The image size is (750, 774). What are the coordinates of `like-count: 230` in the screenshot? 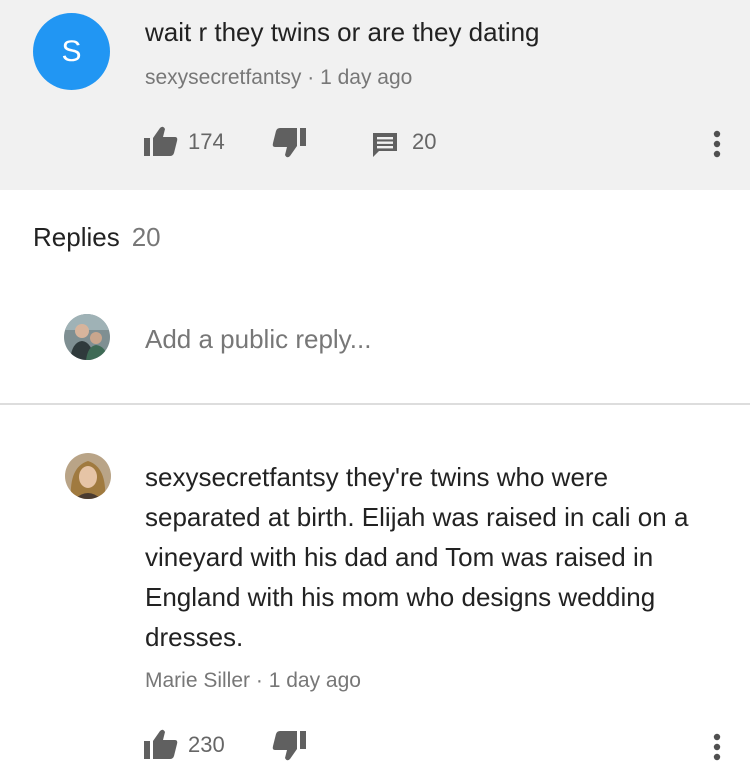 It's located at (206, 744).